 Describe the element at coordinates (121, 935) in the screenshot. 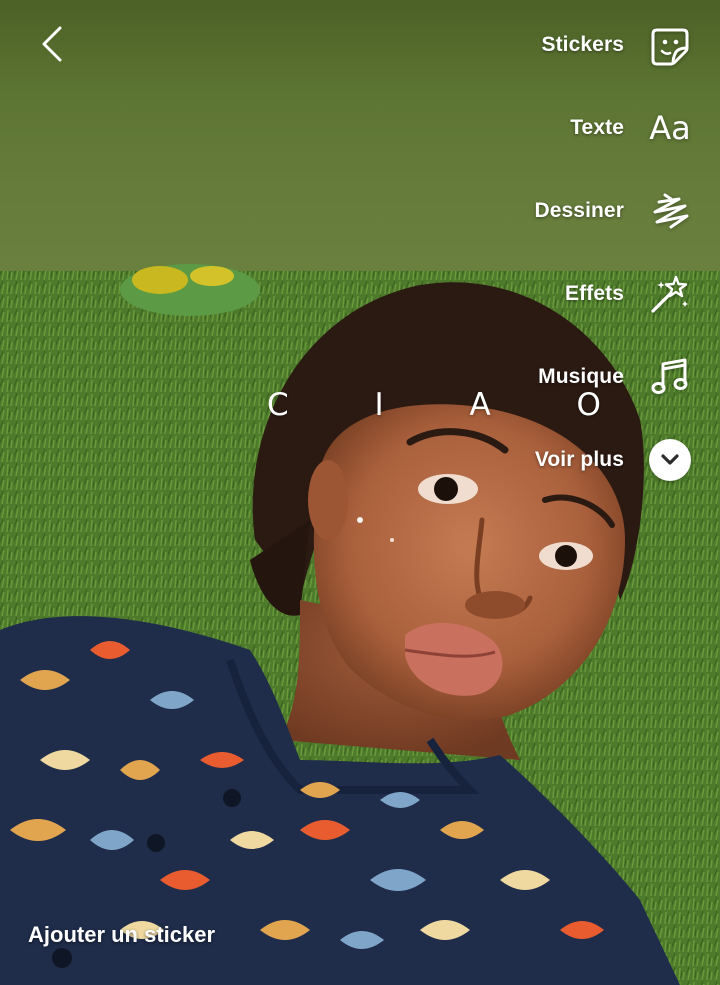

I see `add-sticker-button: Ajouter un sticker` at that location.